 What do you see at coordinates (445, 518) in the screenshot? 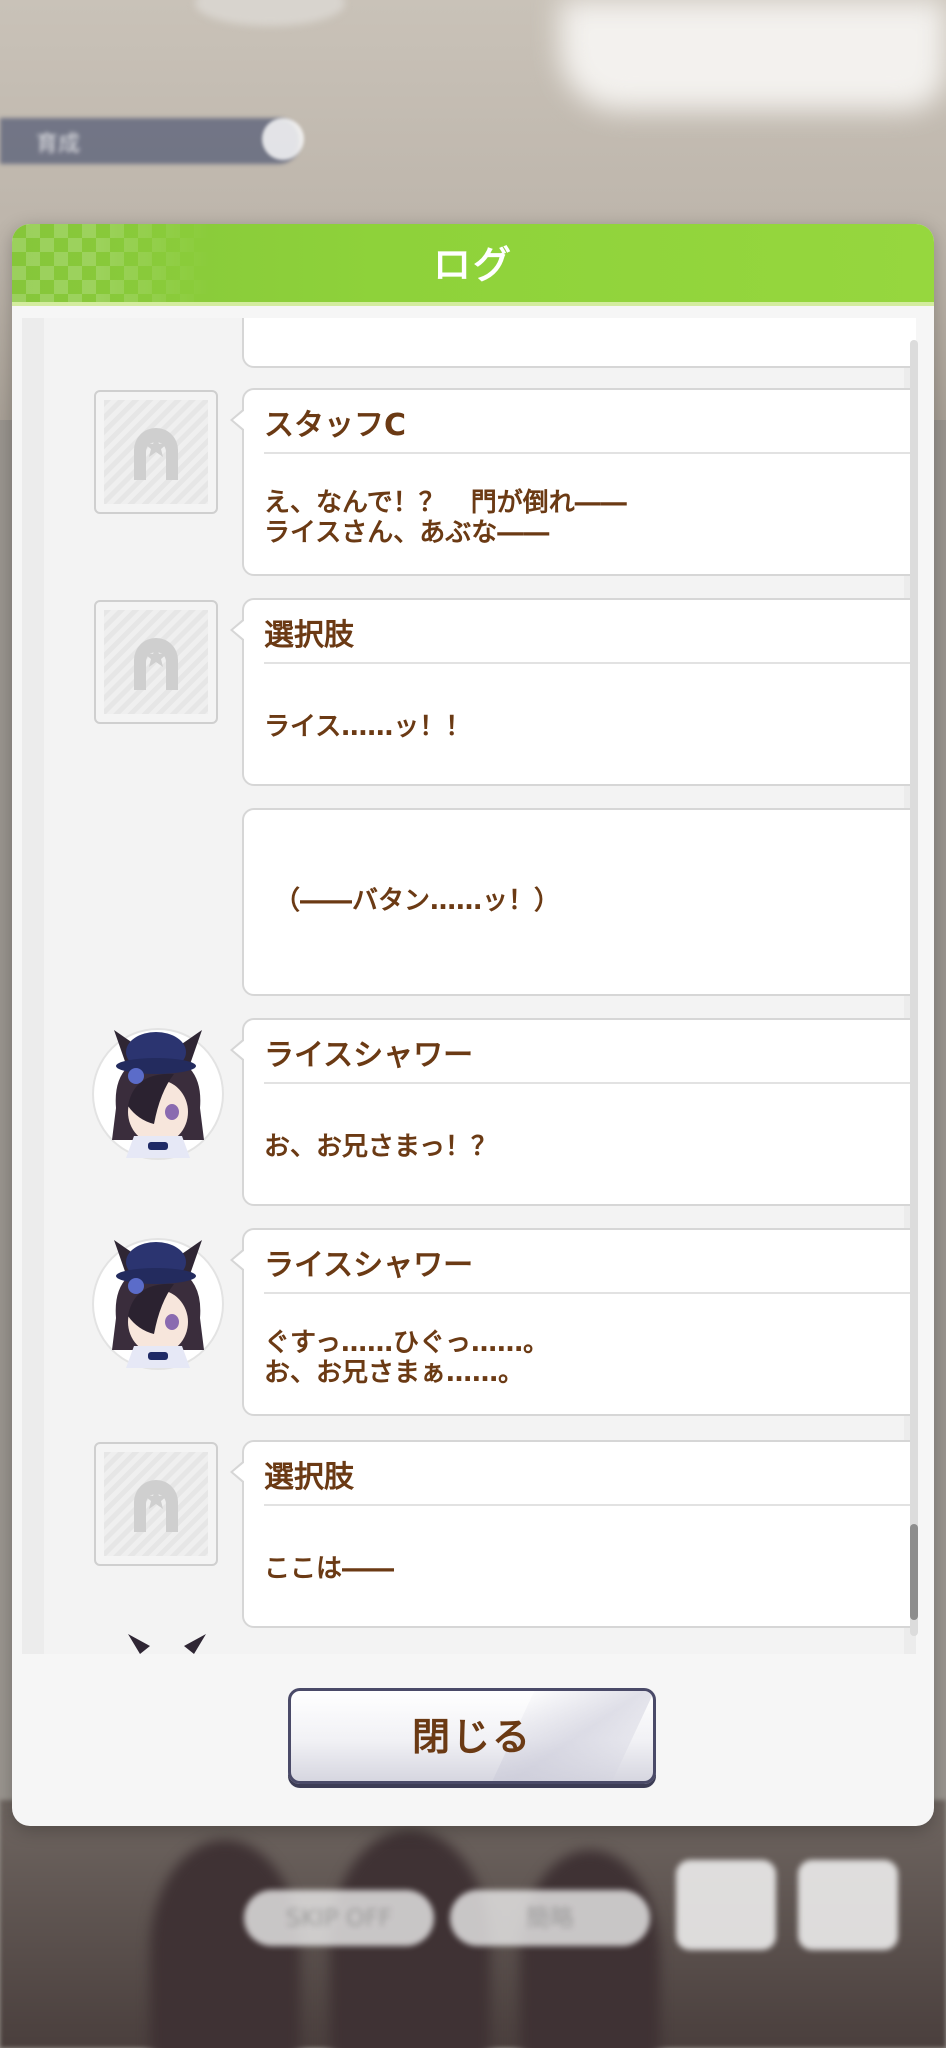
I see `log-message: え、なんで！？ 門が倒れ―― ライスさん、あぶな――` at bounding box center [445, 518].